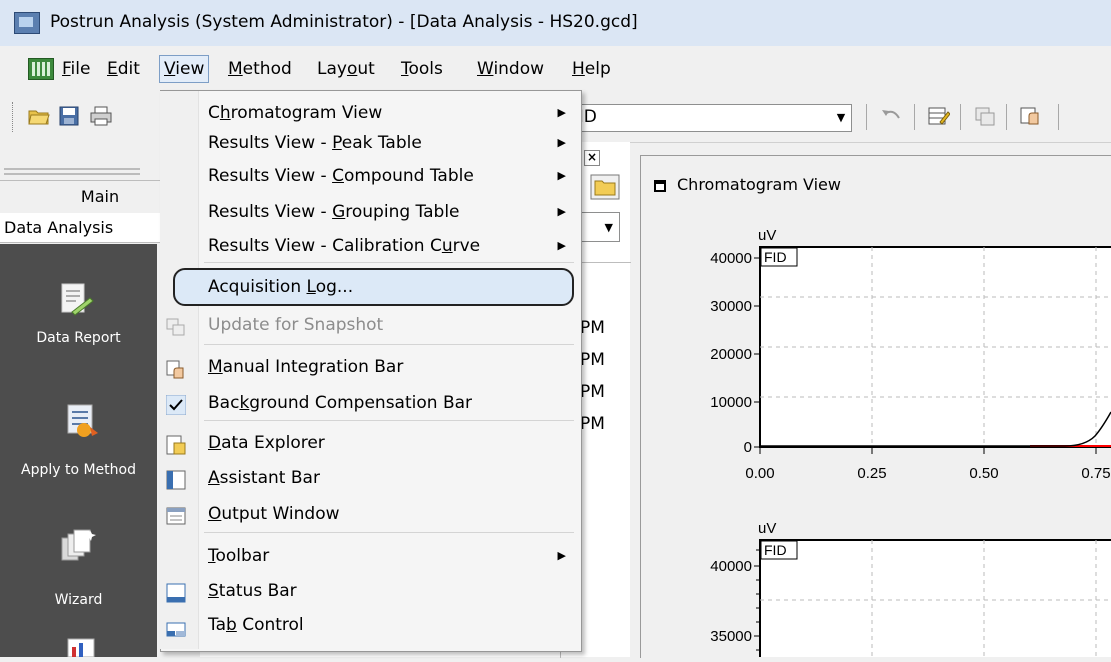 The width and height of the screenshot is (1111, 662). I want to click on top-unit-label: uV, so click(767, 235).